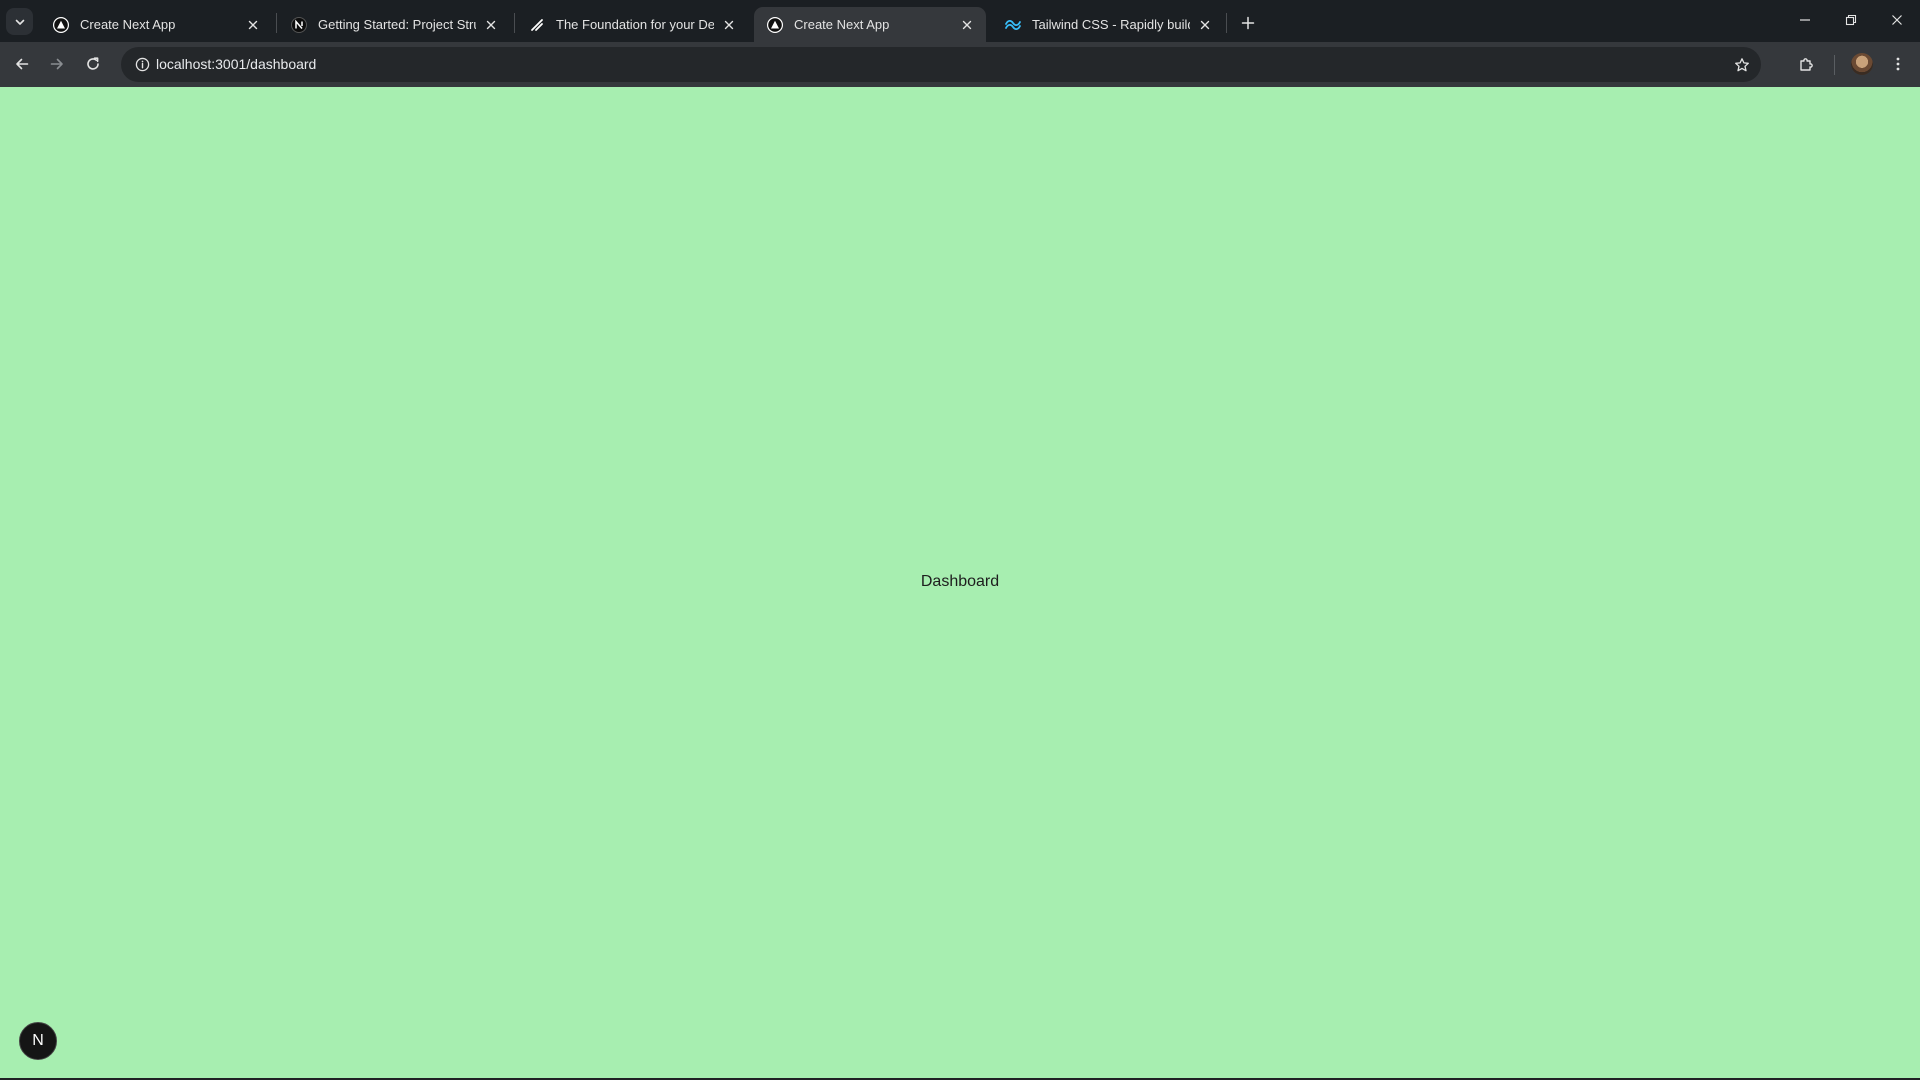  Describe the element at coordinates (537, 25) in the screenshot. I see `shadcn-slash-icon` at that location.